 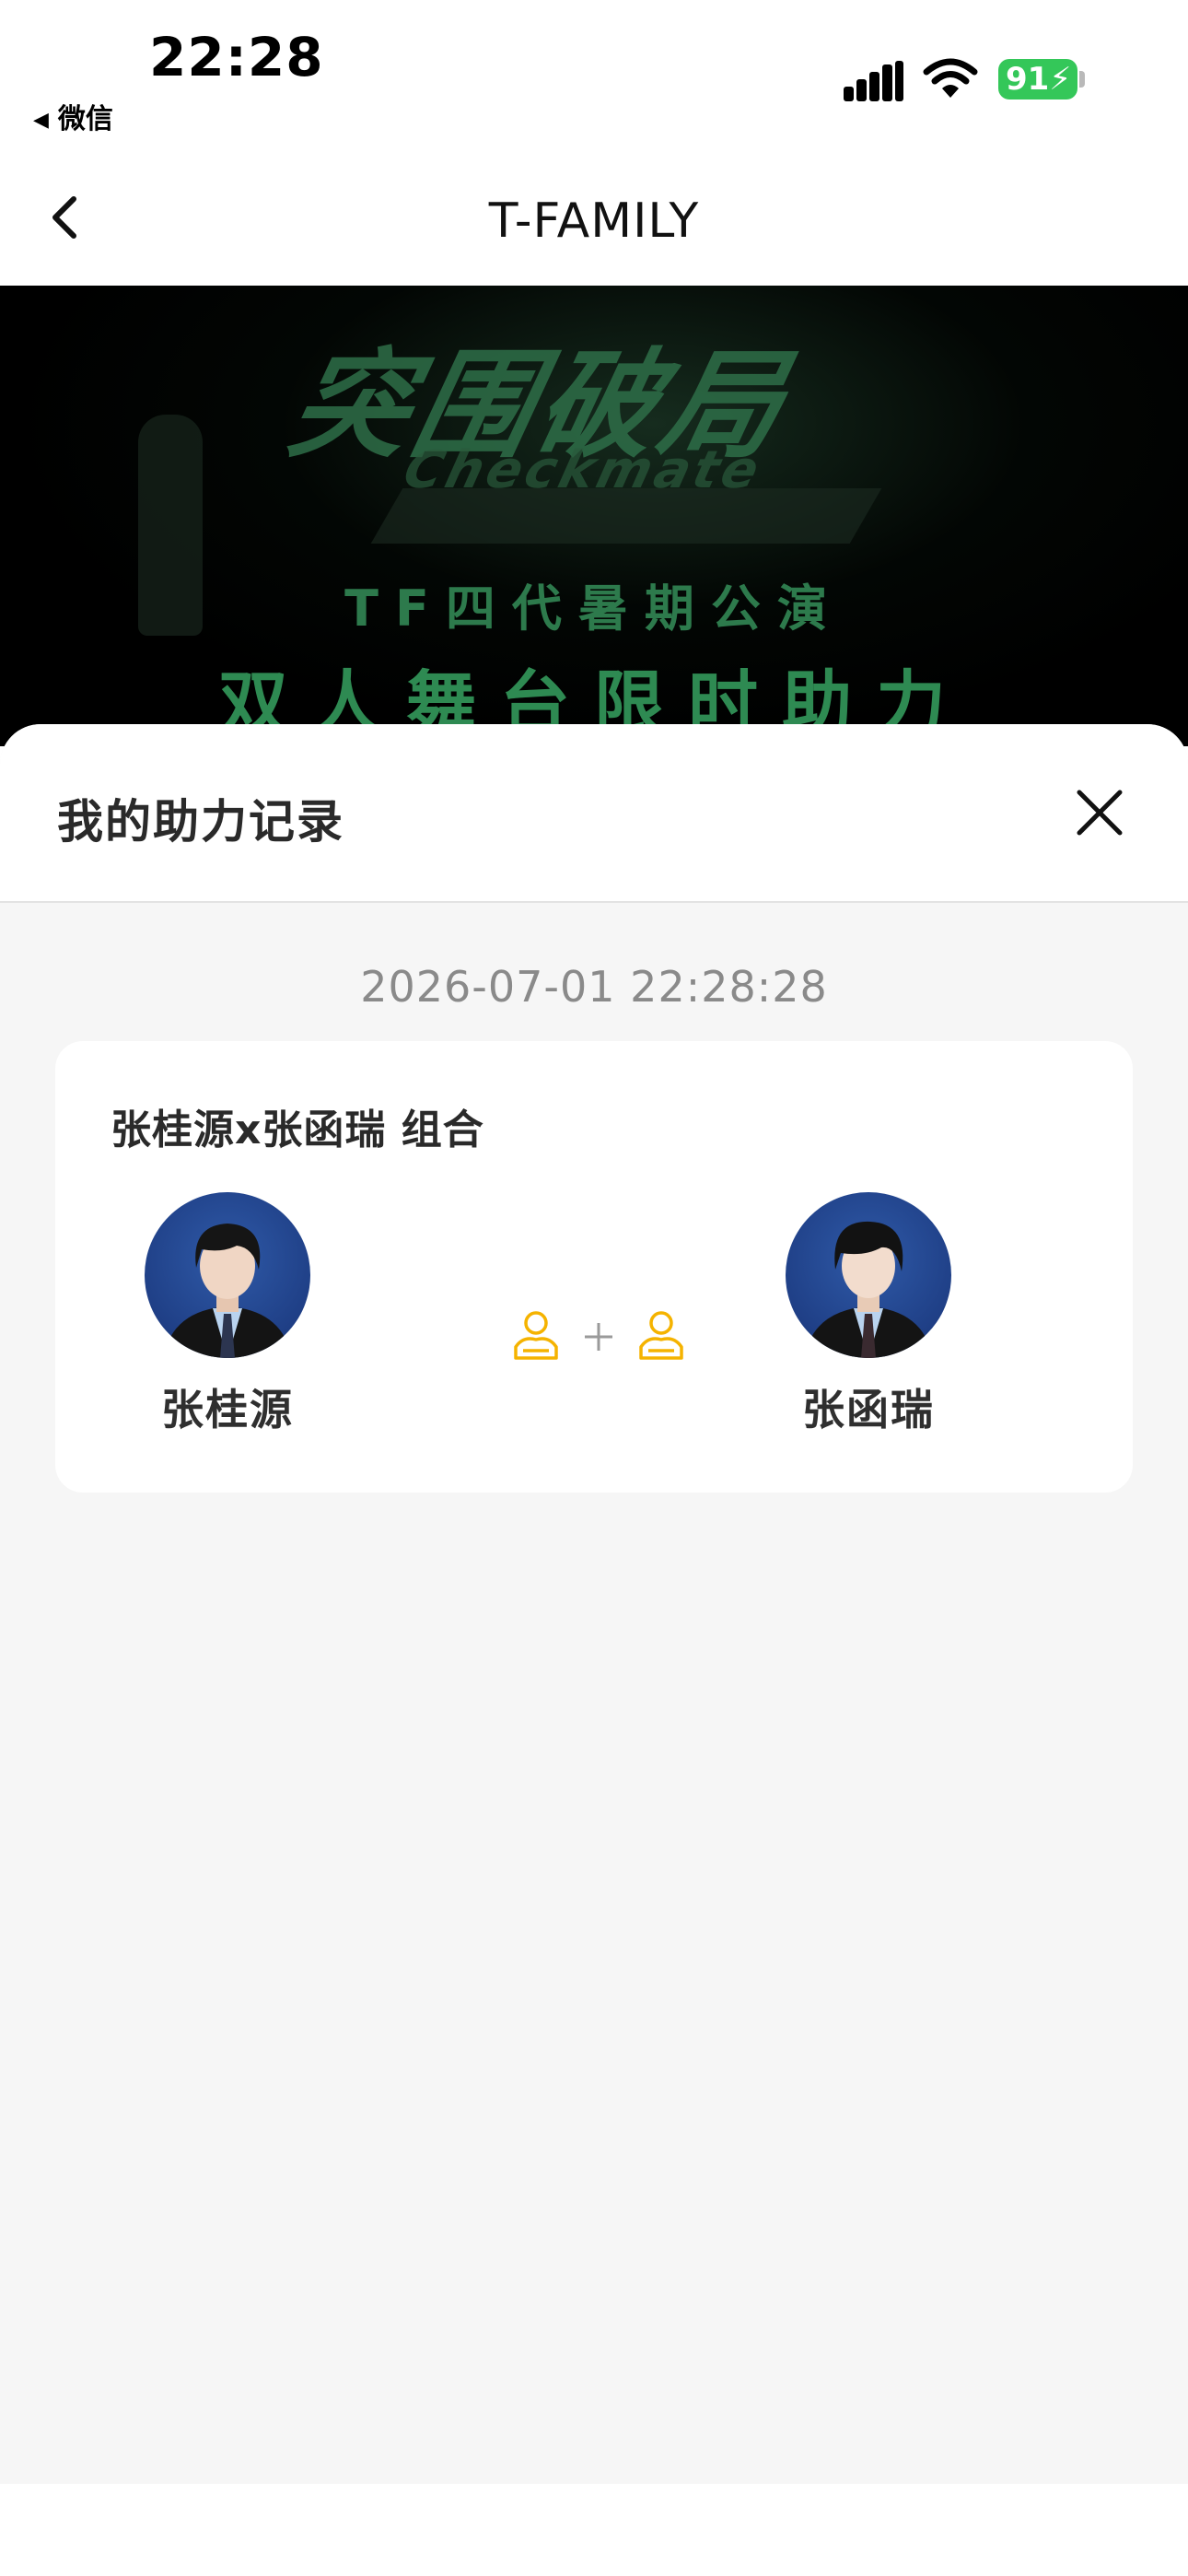 I want to click on battery-nub, so click(x=1082, y=79).